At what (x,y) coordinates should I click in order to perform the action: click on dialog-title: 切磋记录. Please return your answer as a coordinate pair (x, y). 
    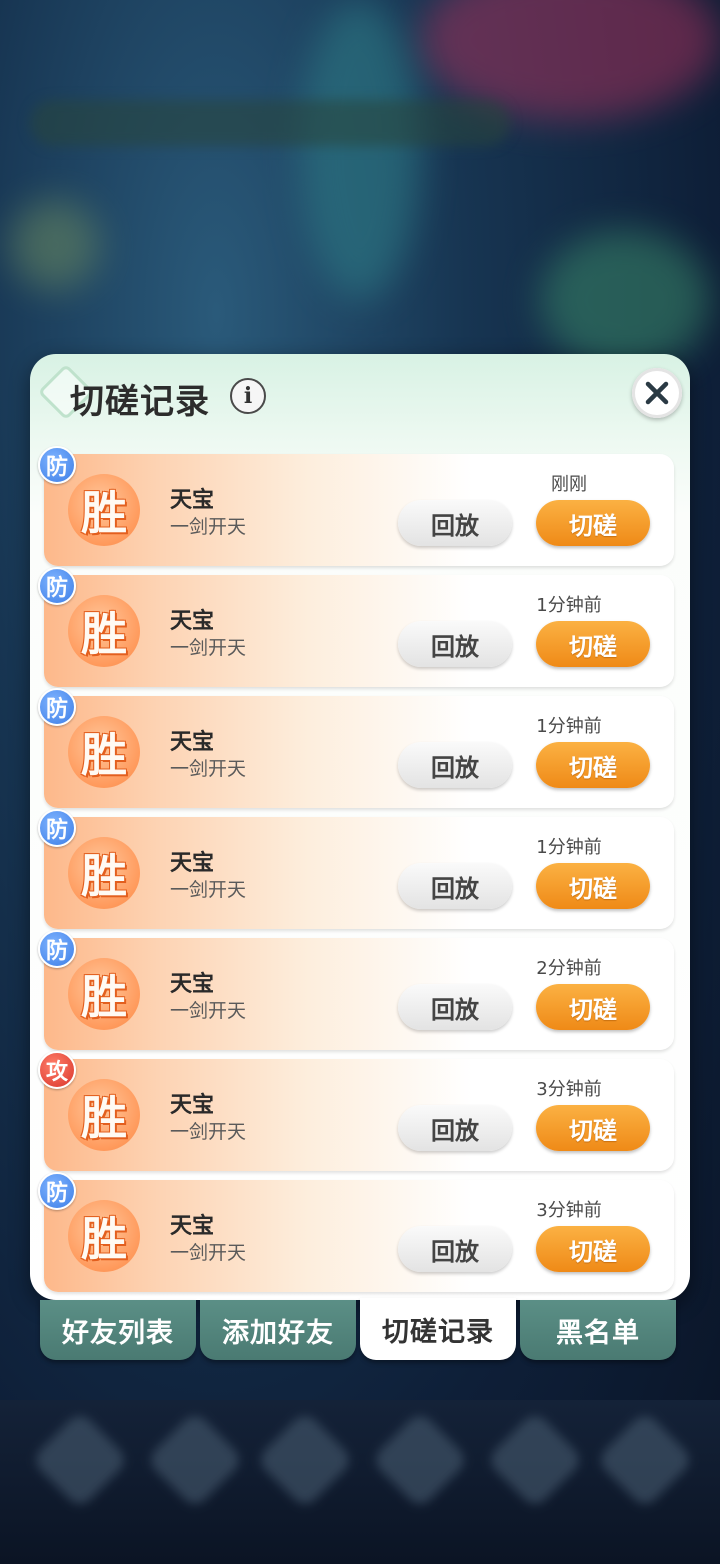
    Looking at the image, I should click on (140, 402).